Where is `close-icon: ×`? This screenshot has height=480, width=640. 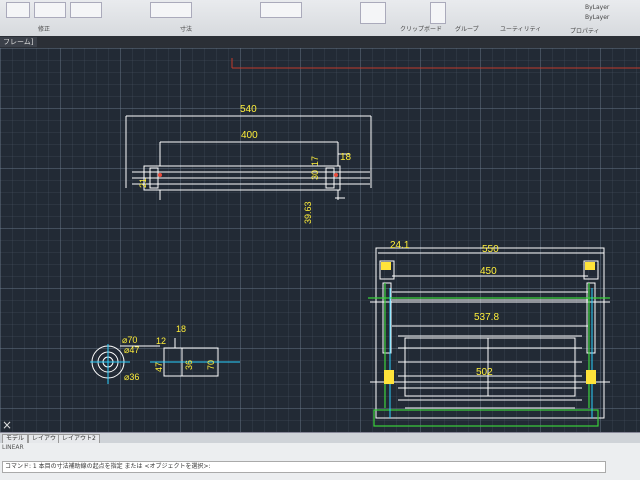 close-icon: × is located at coordinates (7, 425).